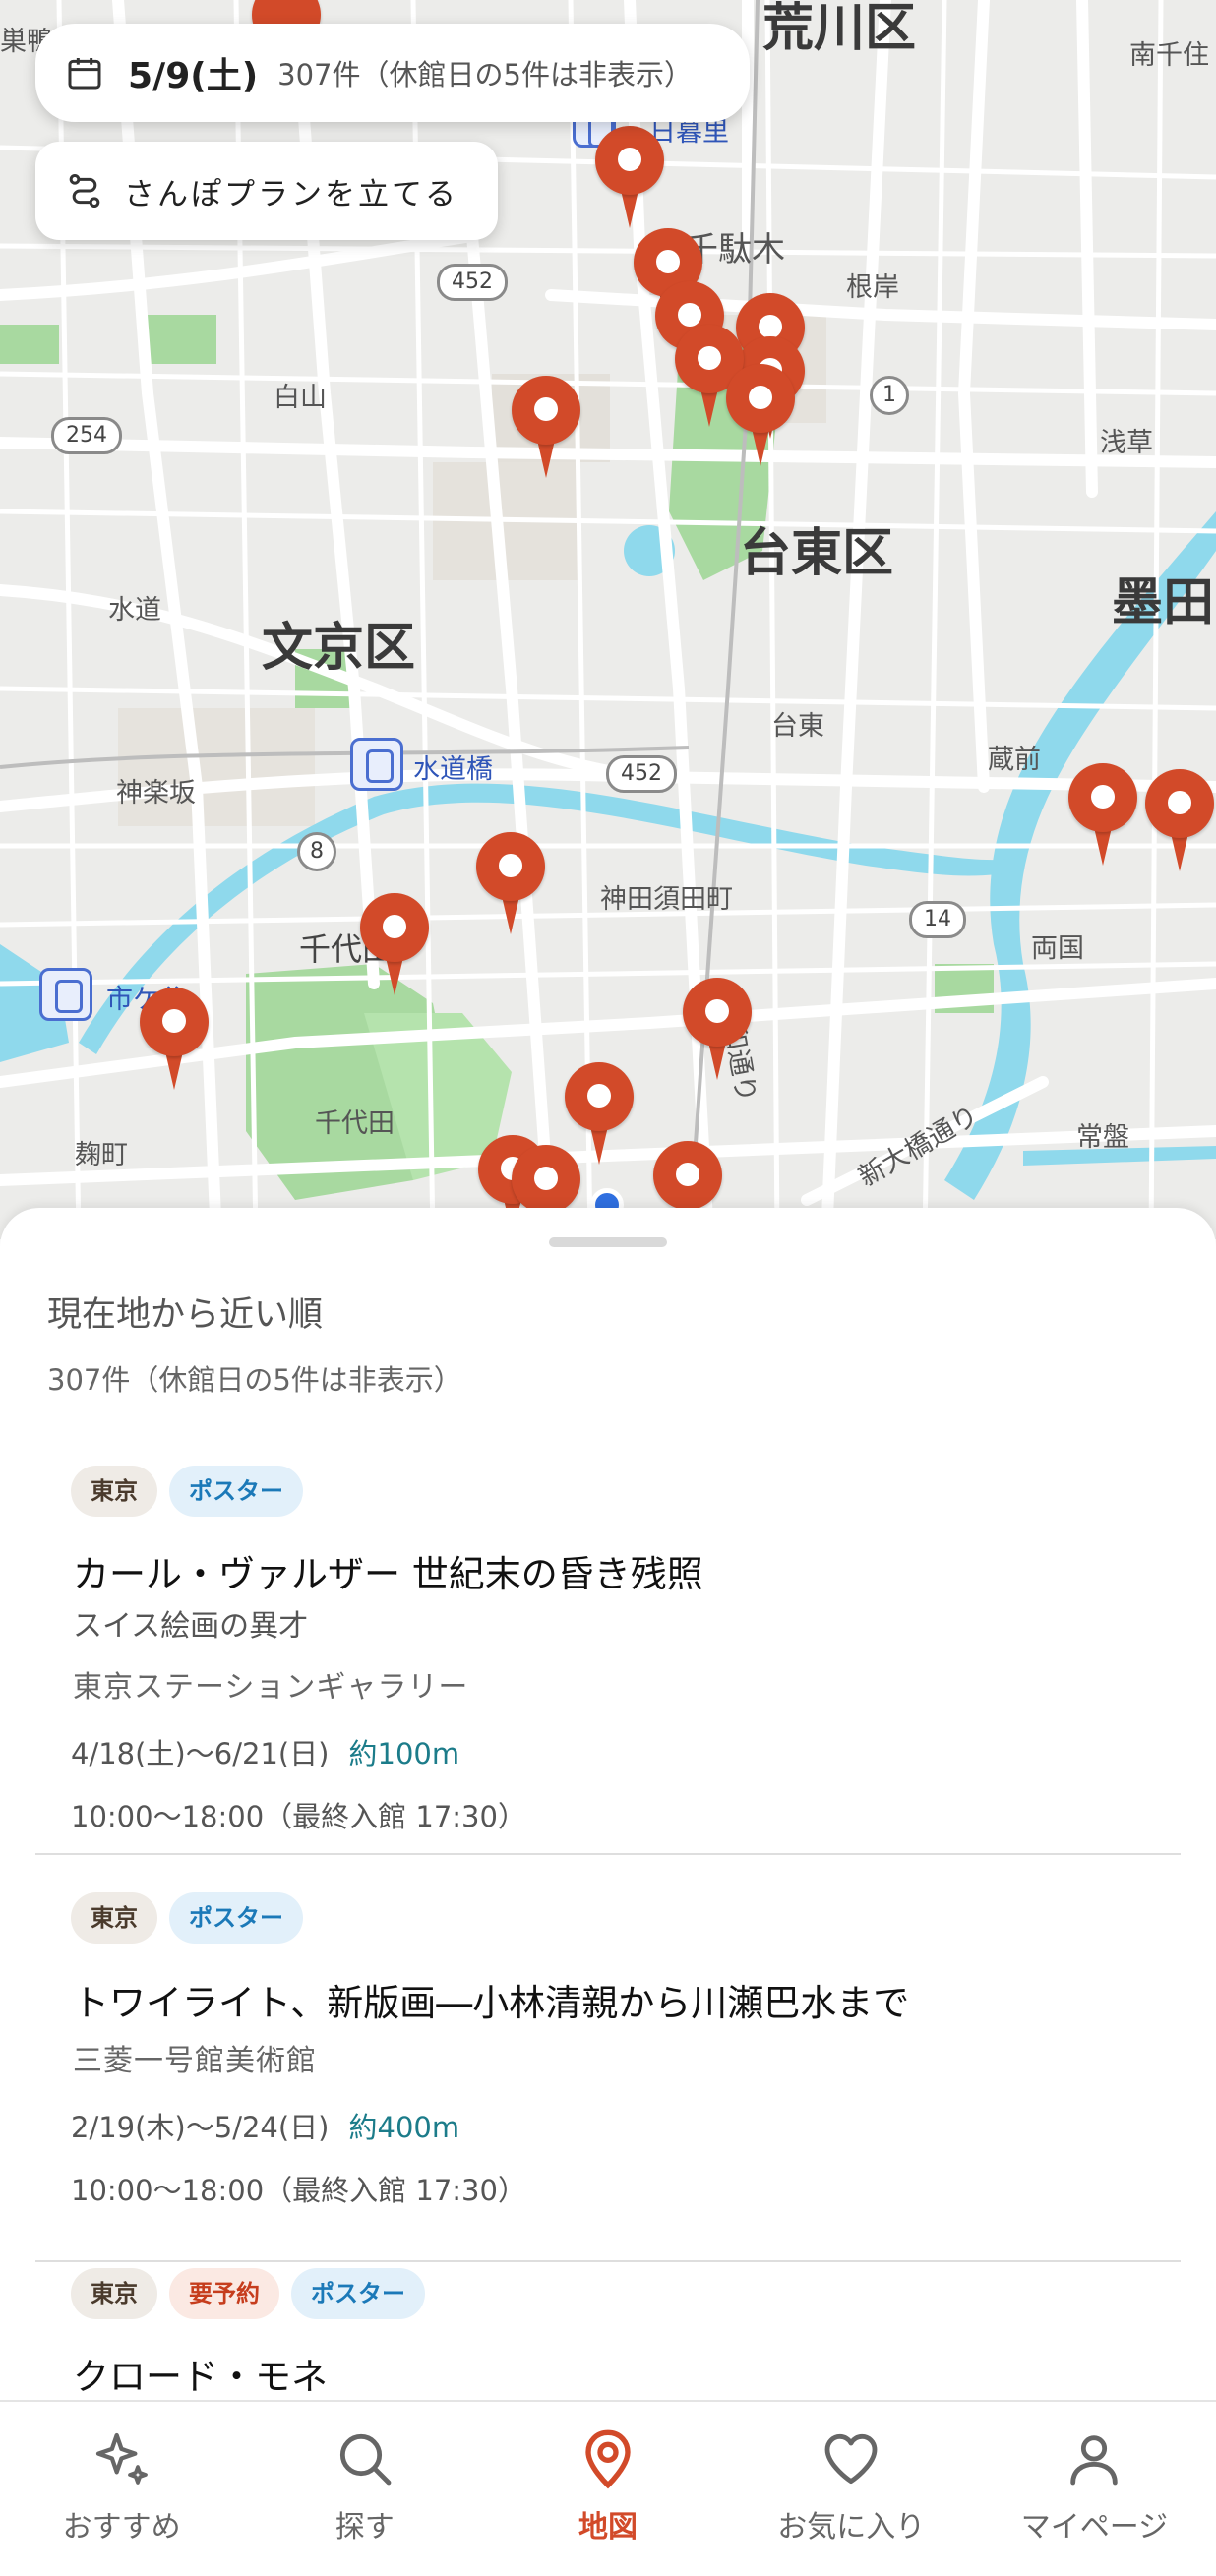  I want to click on calendar-icon, so click(84, 74).